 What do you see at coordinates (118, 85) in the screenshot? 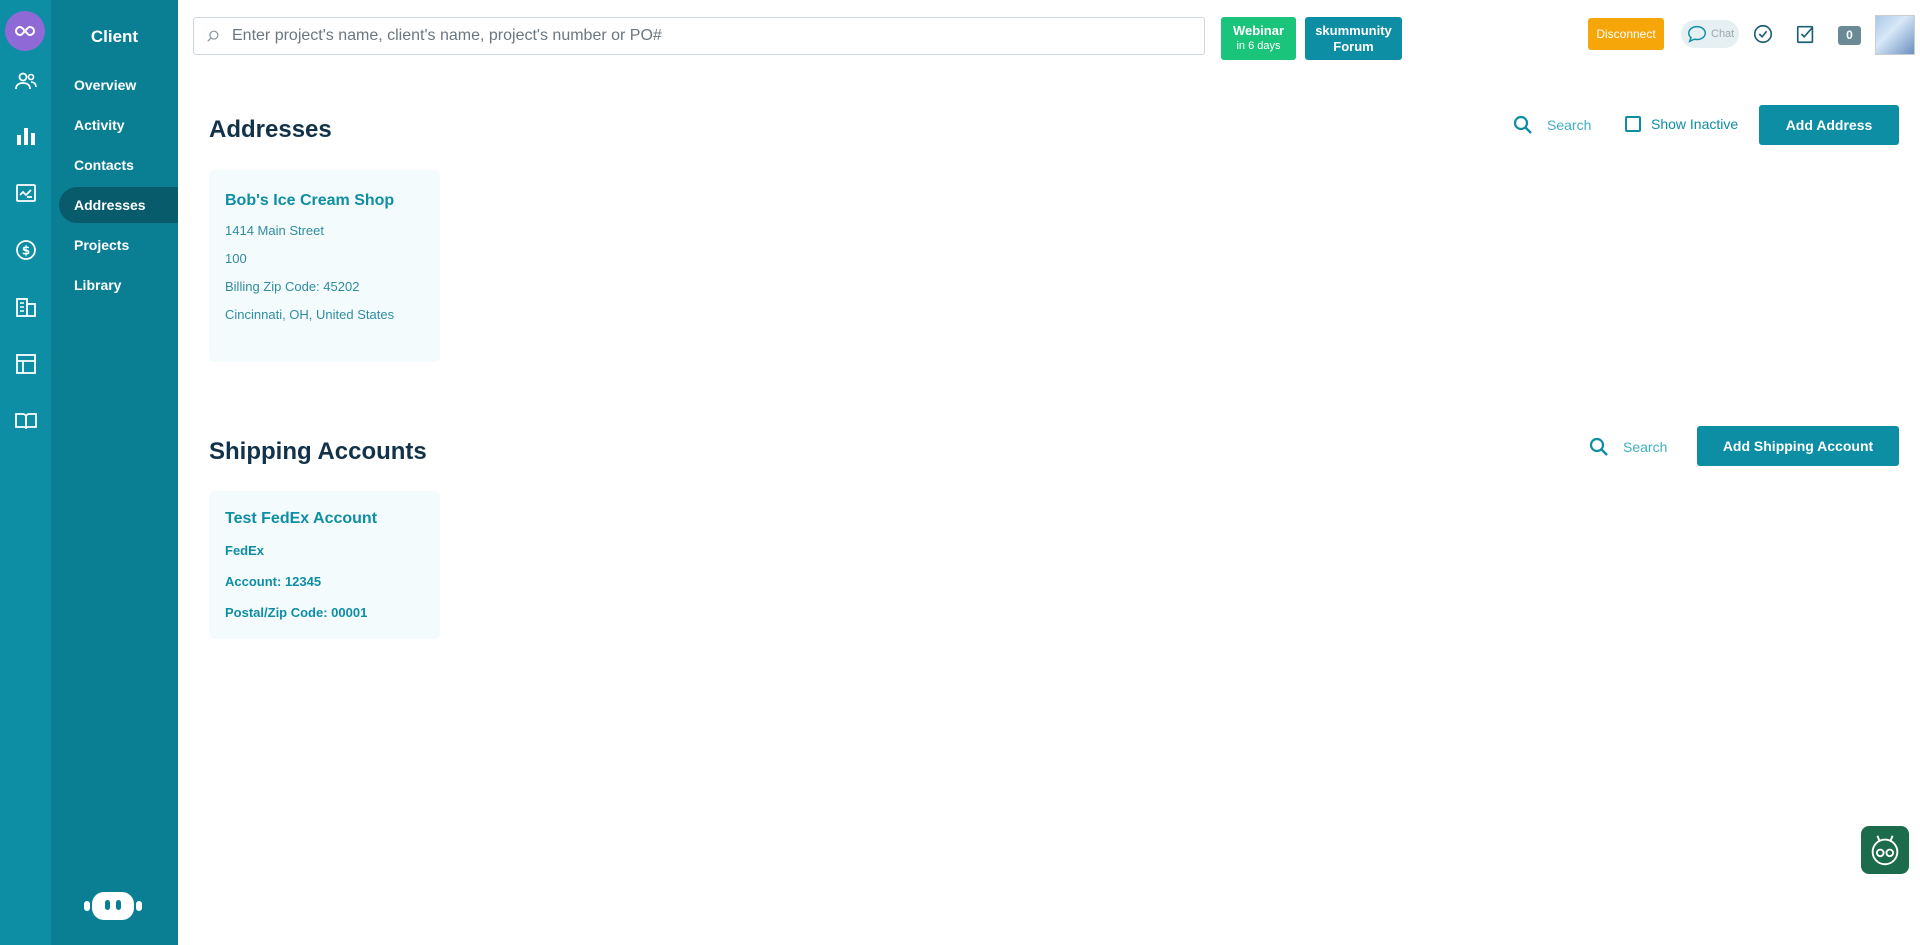
I see `subnav-item-overview: Overview` at bounding box center [118, 85].